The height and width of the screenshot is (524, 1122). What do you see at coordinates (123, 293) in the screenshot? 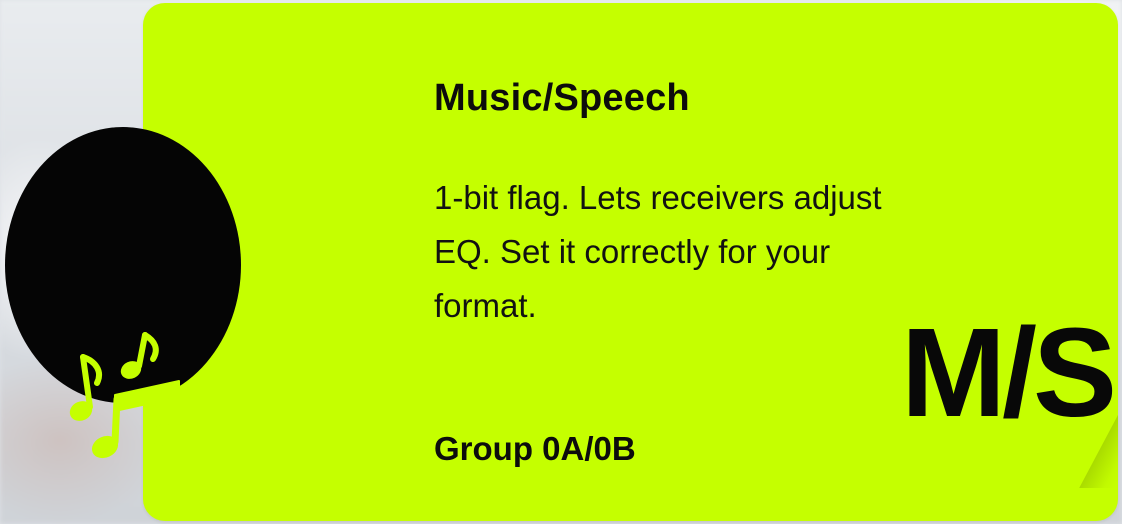
I see `icon-badge` at bounding box center [123, 293].